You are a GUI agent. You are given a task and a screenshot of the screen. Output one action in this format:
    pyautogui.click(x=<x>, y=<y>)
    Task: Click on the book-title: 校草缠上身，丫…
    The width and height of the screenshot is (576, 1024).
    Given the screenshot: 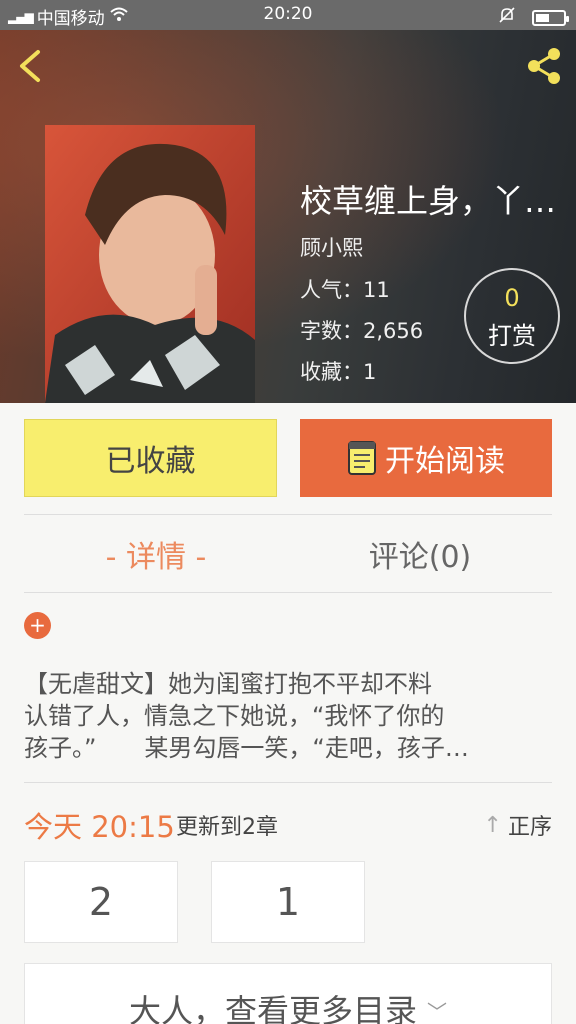 What is the action you would take?
    pyautogui.click(x=428, y=201)
    